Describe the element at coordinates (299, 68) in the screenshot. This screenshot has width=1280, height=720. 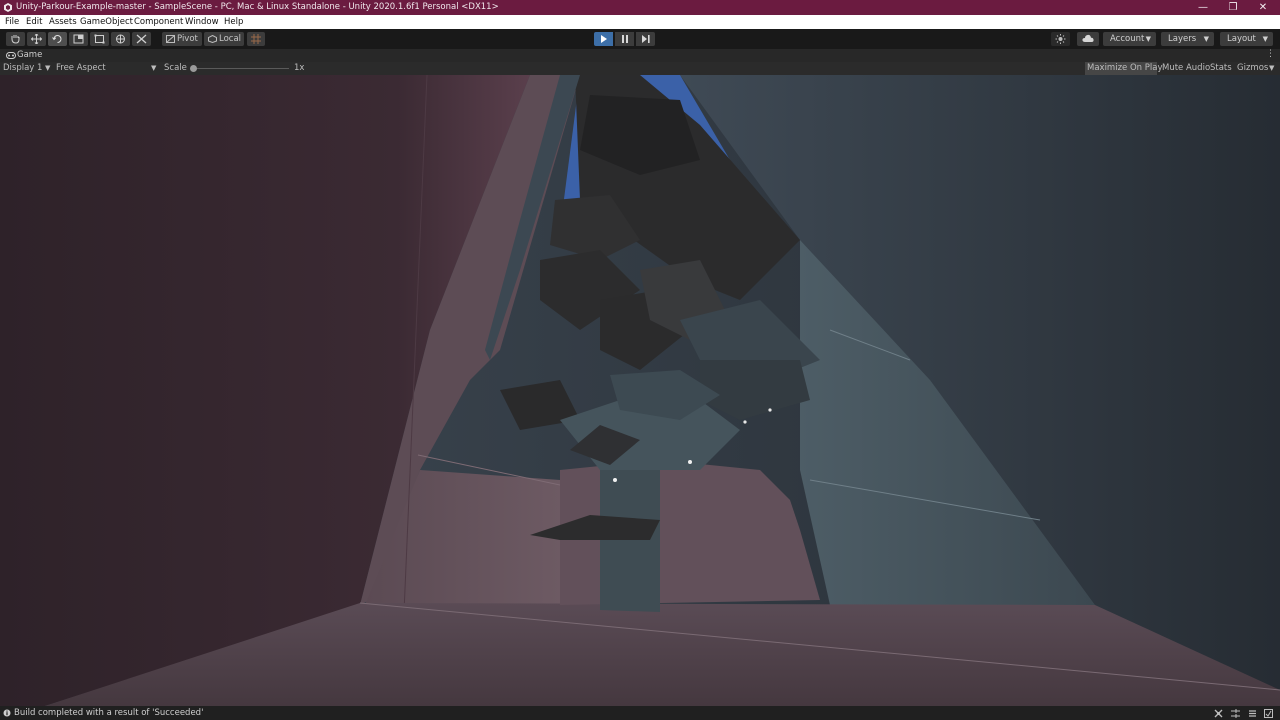
I see `scale-value: 1x` at that location.